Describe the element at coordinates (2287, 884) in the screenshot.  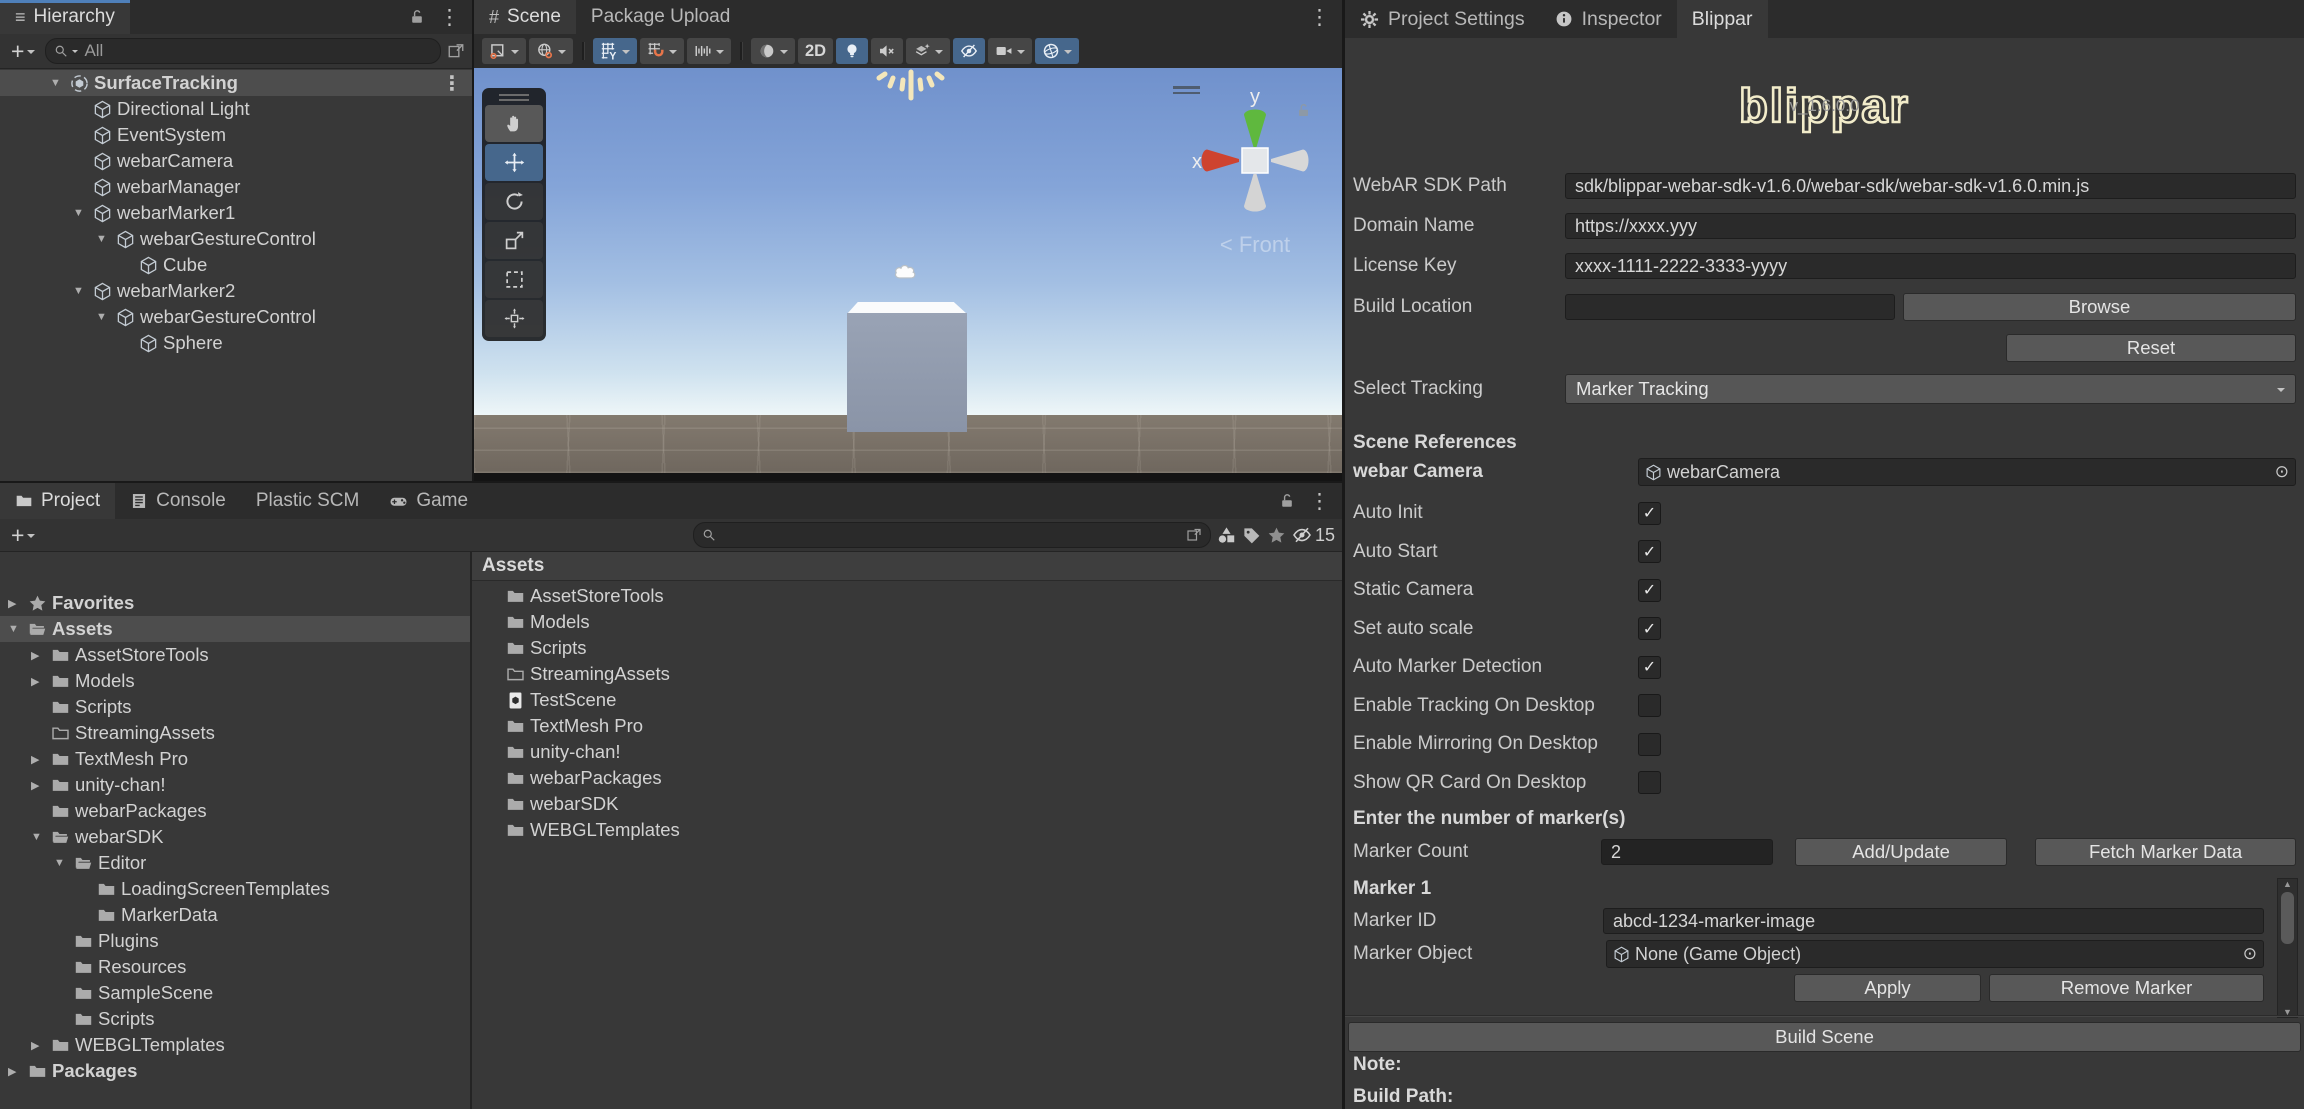
I see `scroll-up-icon: ▲` at that location.